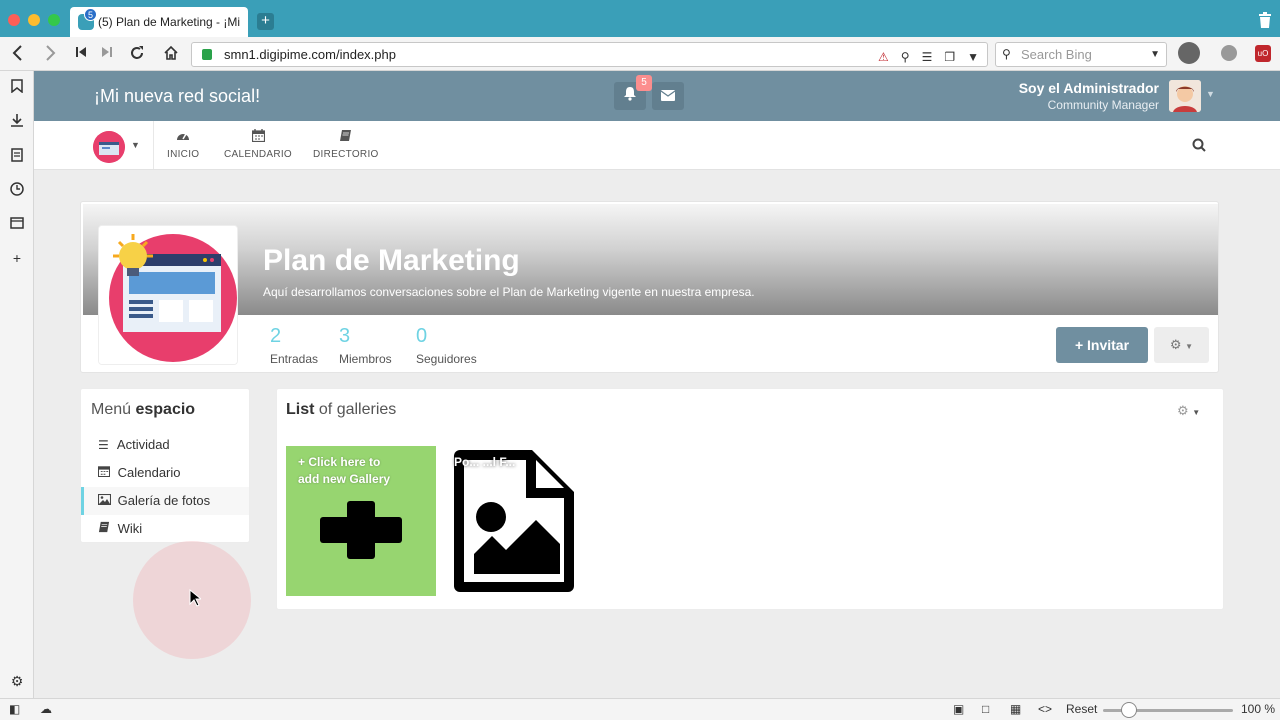 The height and width of the screenshot is (720, 1280). I want to click on settings-icon: ⚙, so click(17, 681).